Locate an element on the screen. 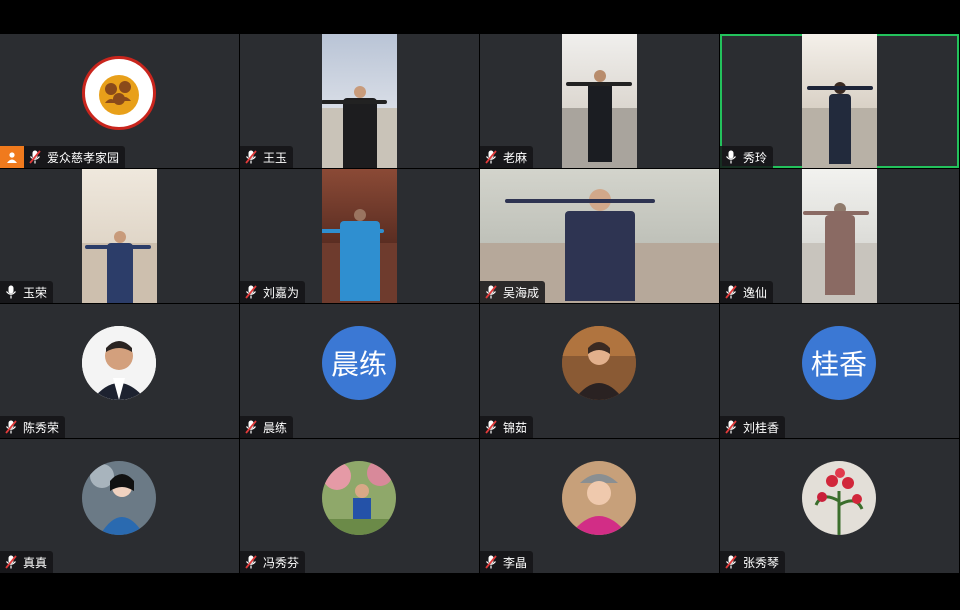 The width and height of the screenshot is (960, 610). participant-tile: 李晶 is located at coordinates (599, 506).